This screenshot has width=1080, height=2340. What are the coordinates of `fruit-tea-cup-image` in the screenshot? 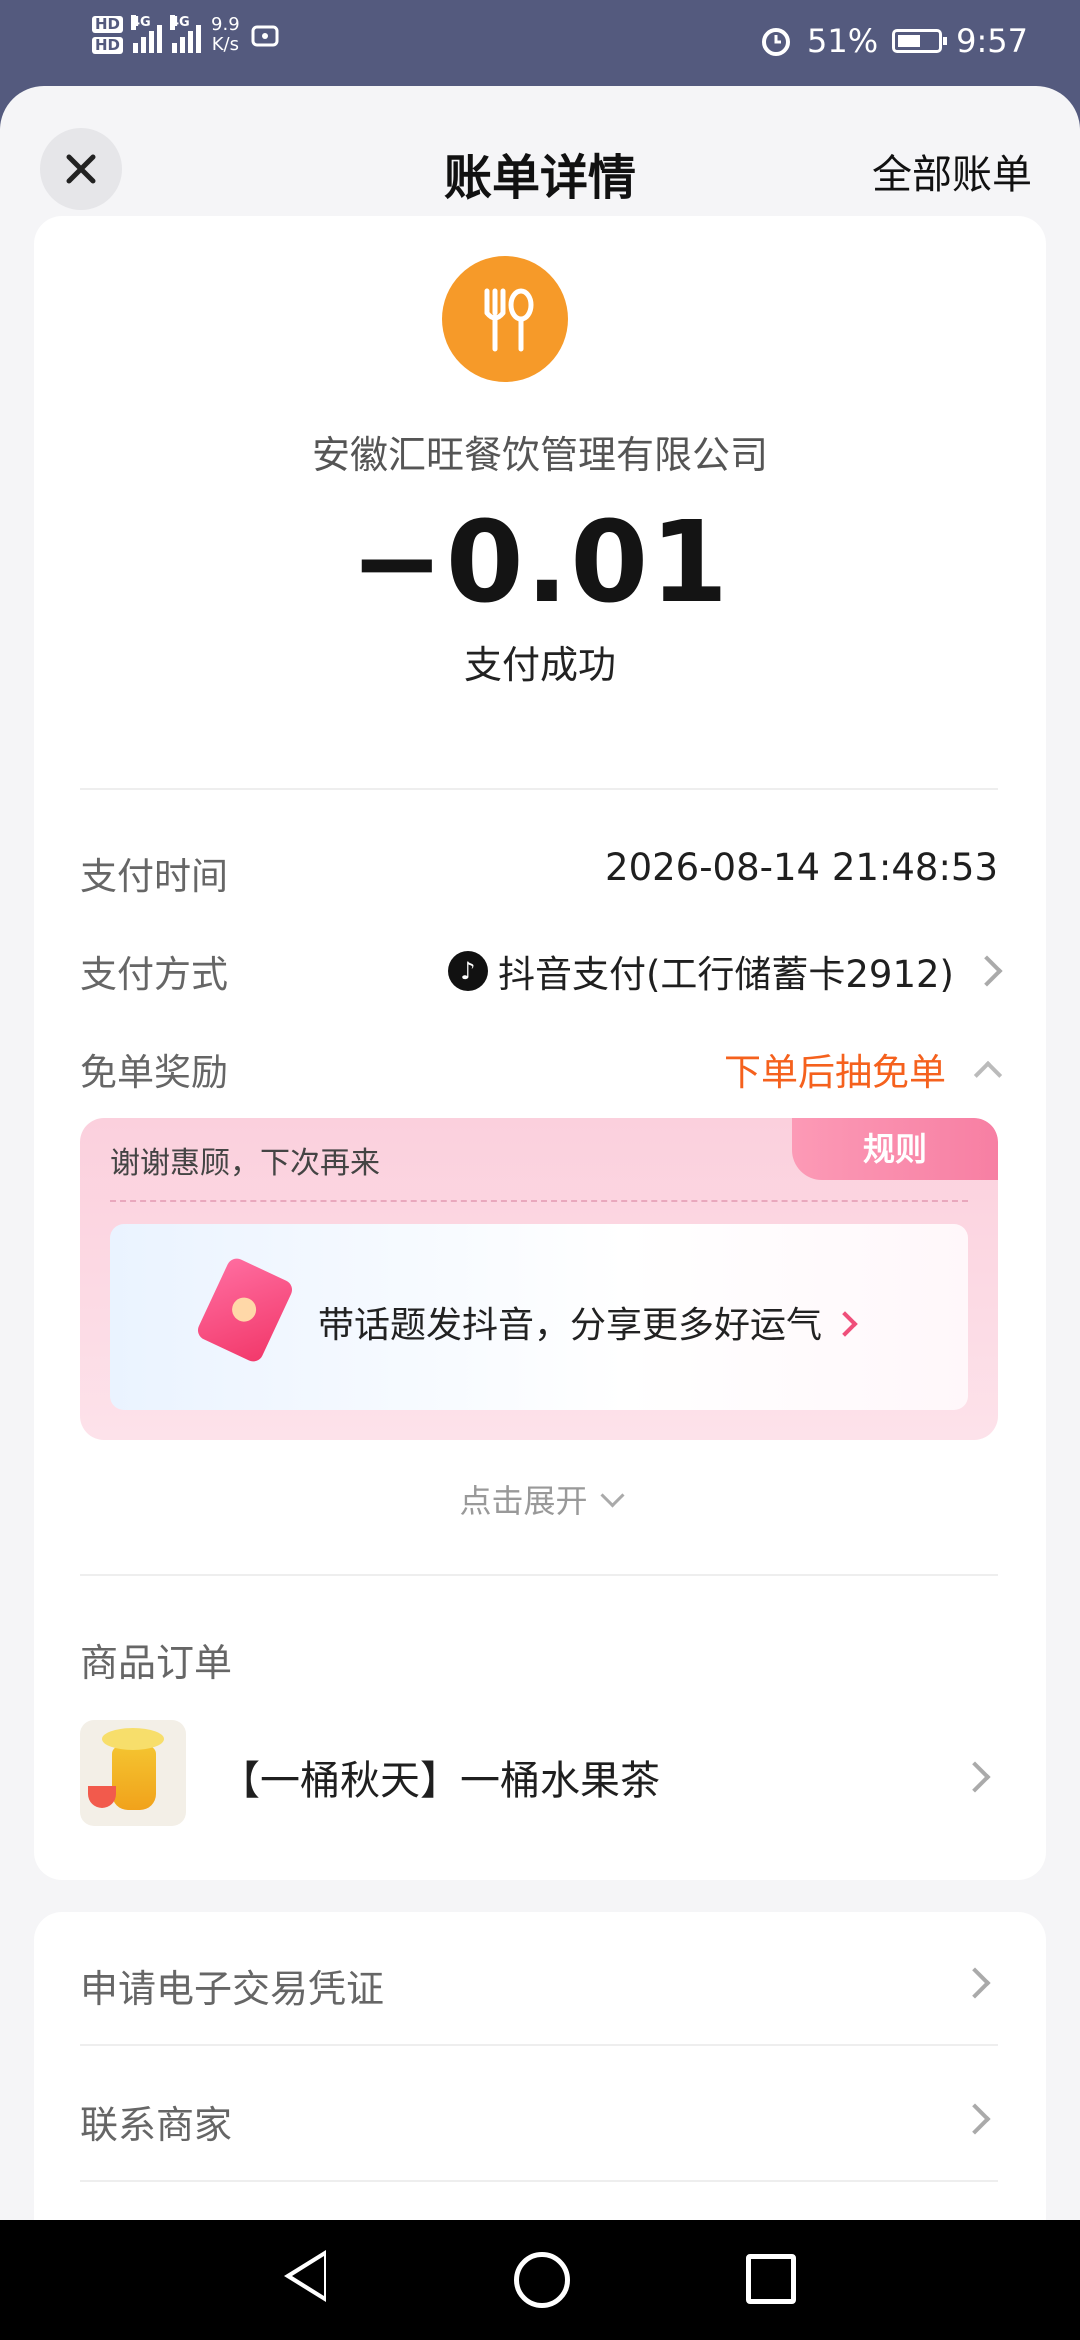 It's located at (133, 1769).